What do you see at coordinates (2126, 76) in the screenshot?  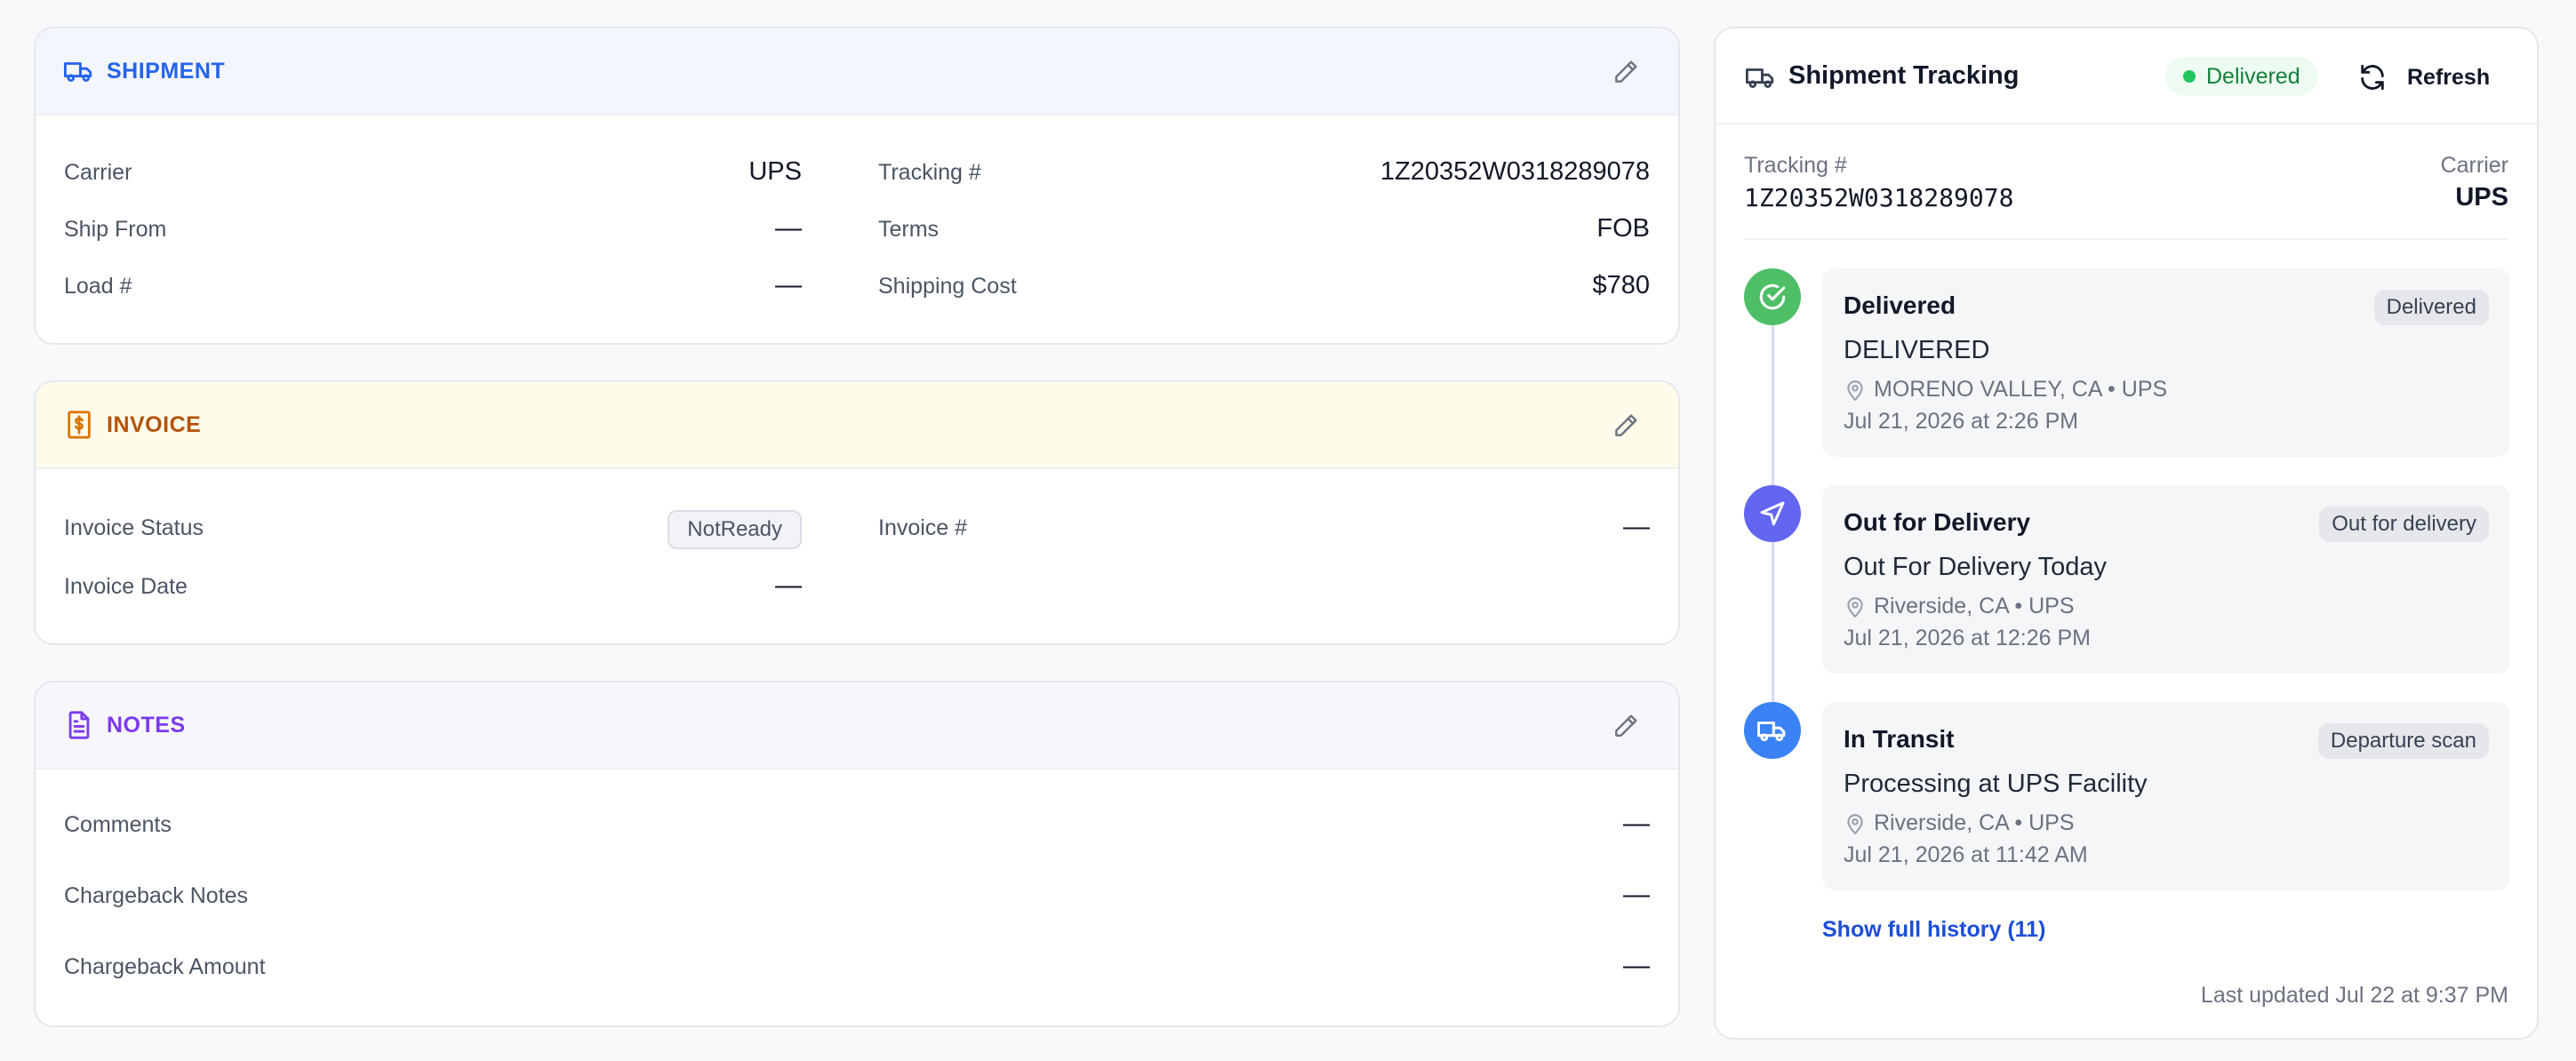 I see `tracking-header: Shipment Tracking Delivered Refresh` at bounding box center [2126, 76].